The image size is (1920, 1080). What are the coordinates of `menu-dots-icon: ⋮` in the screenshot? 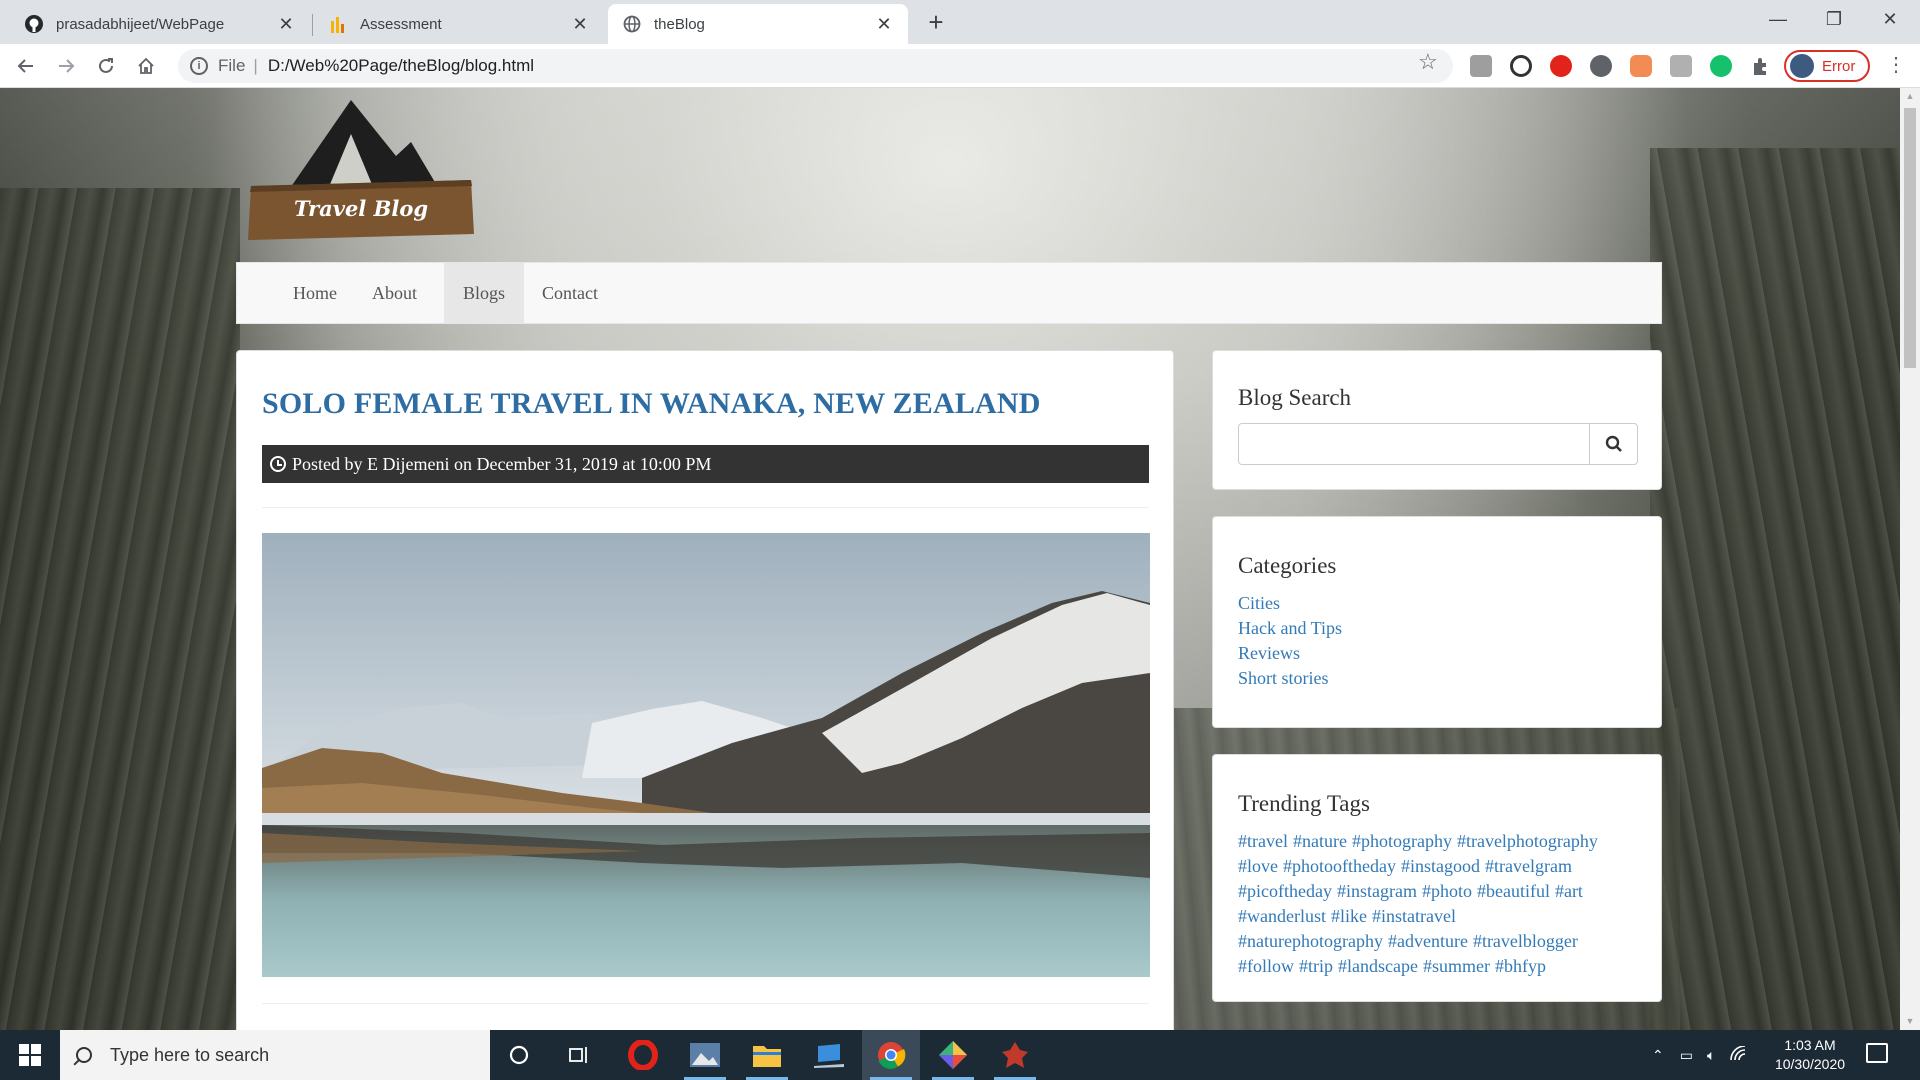 It's located at (1896, 64).